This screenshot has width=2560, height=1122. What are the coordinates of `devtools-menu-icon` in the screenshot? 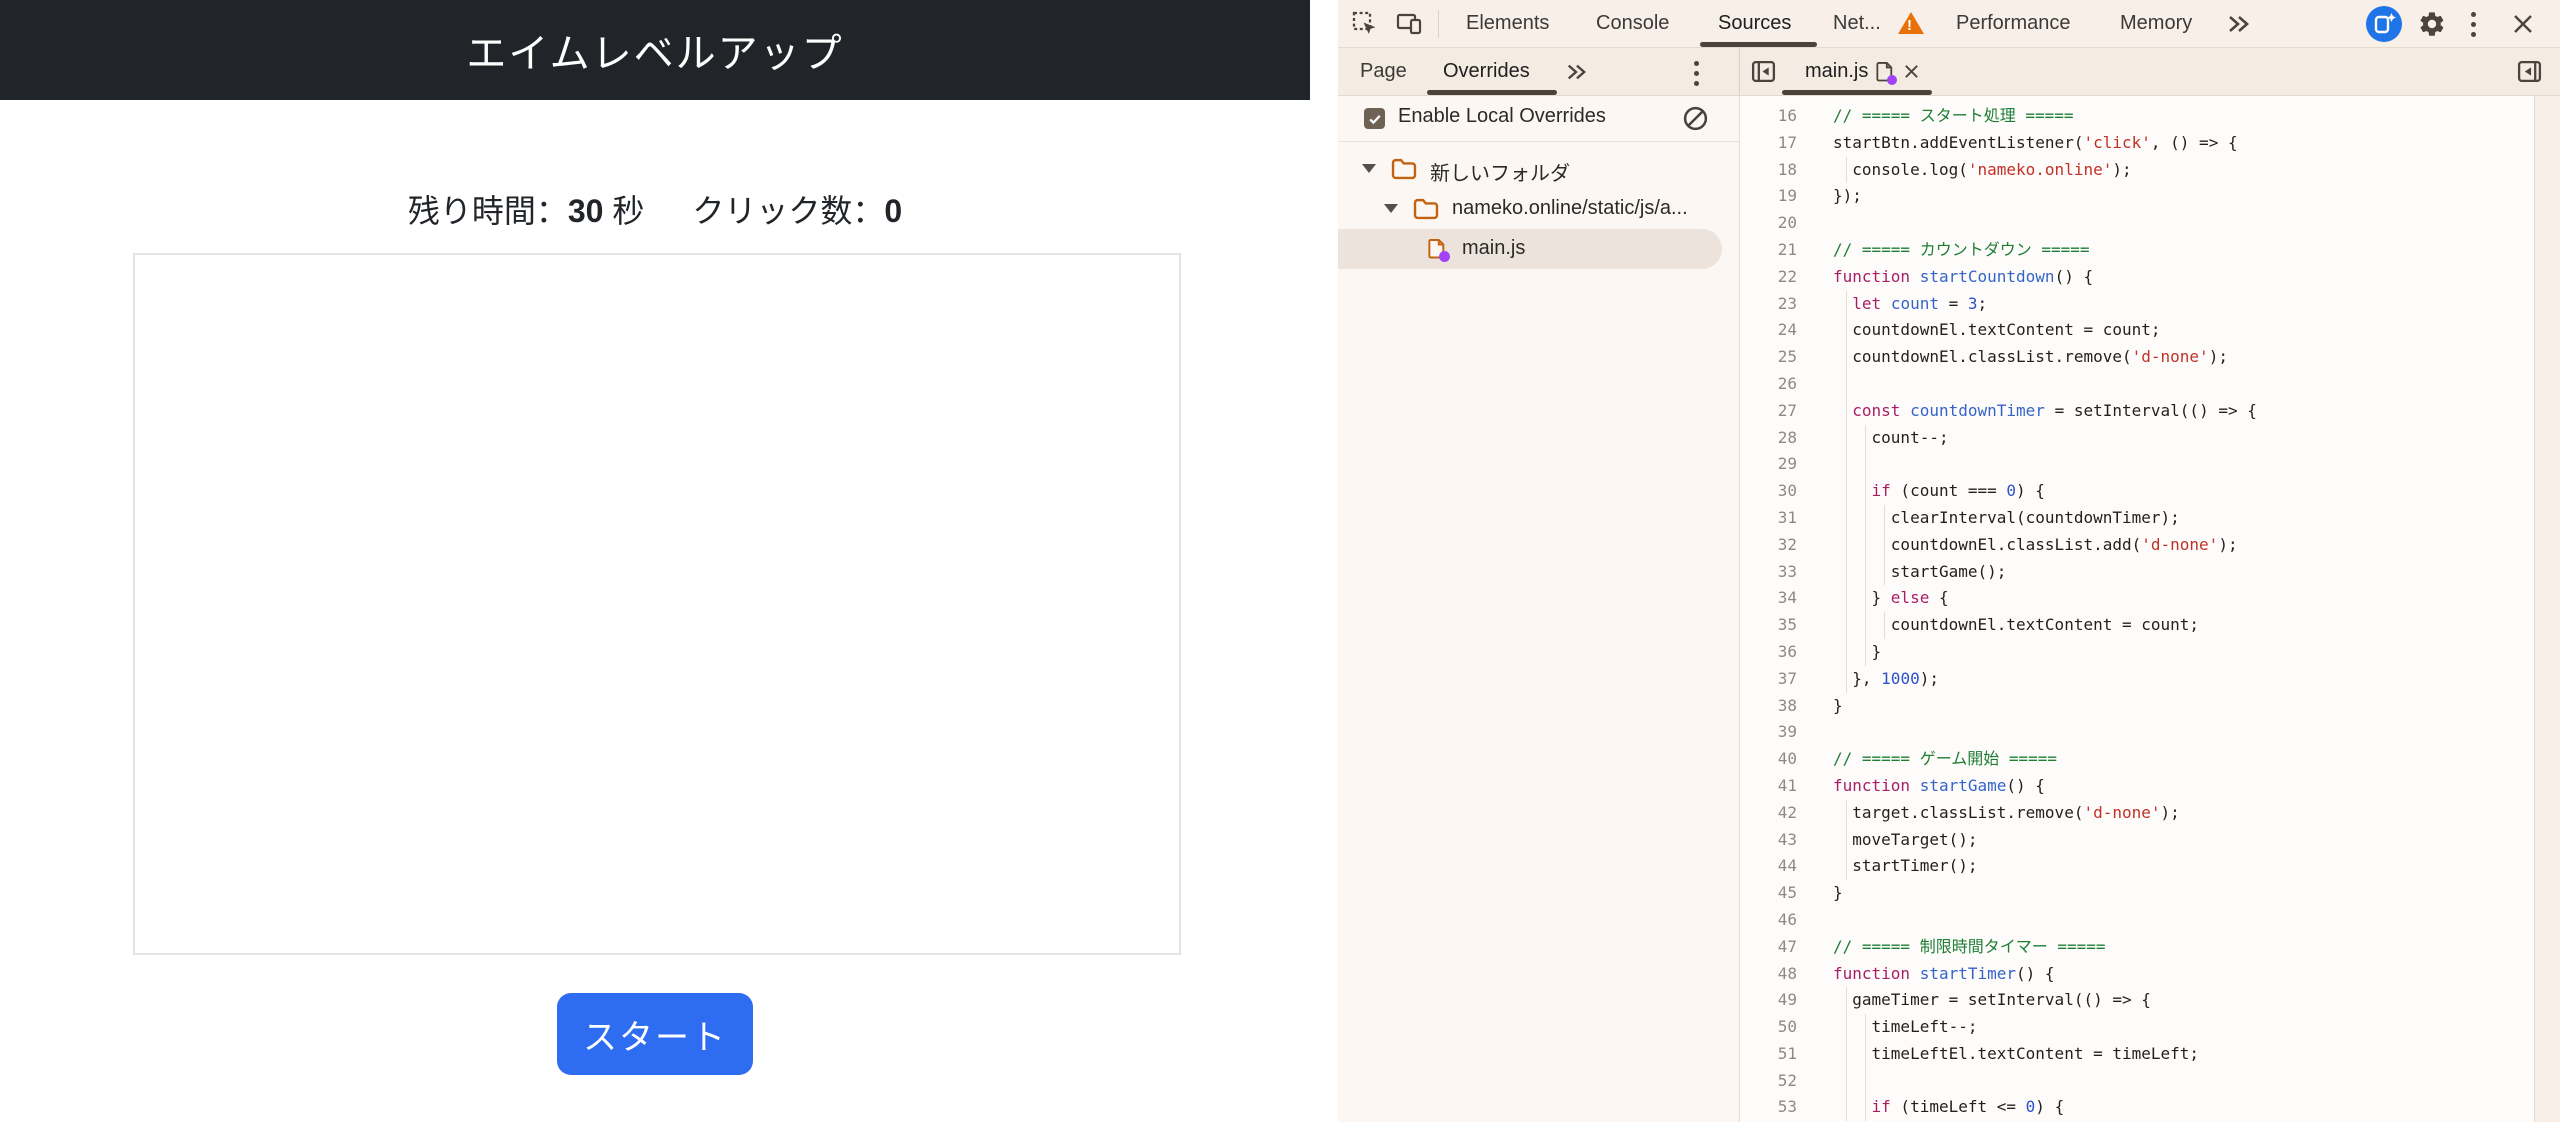 It's located at (2473, 24).